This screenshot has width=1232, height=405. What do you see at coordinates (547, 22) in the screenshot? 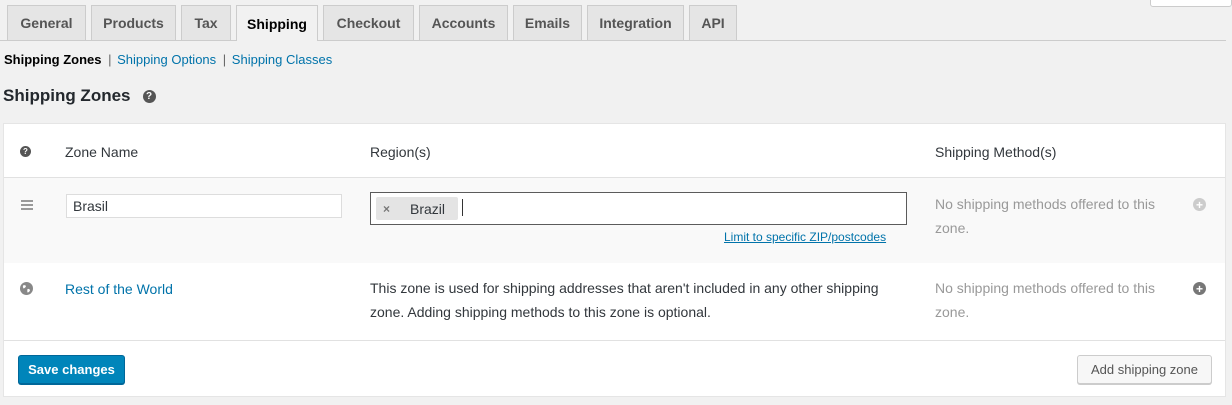
I see `tab-emails: Emails` at bounding box center [547, 22].